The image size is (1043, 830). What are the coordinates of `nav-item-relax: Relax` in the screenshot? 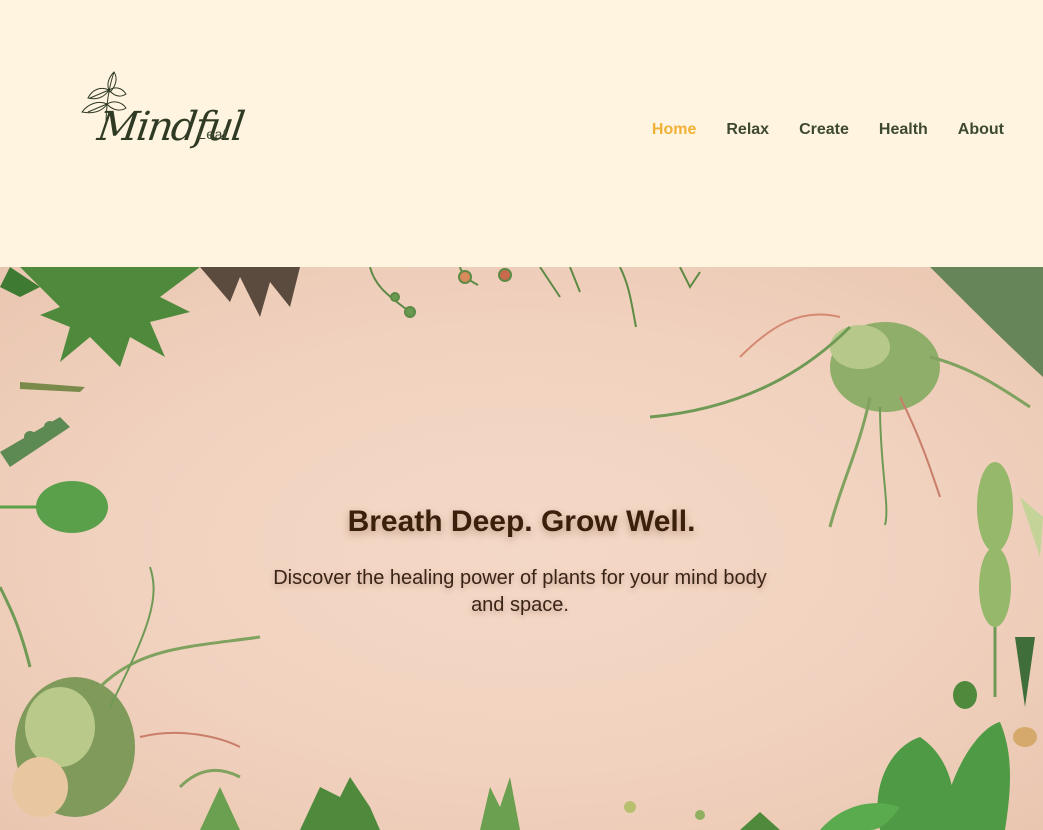 It's located at (747, 130).